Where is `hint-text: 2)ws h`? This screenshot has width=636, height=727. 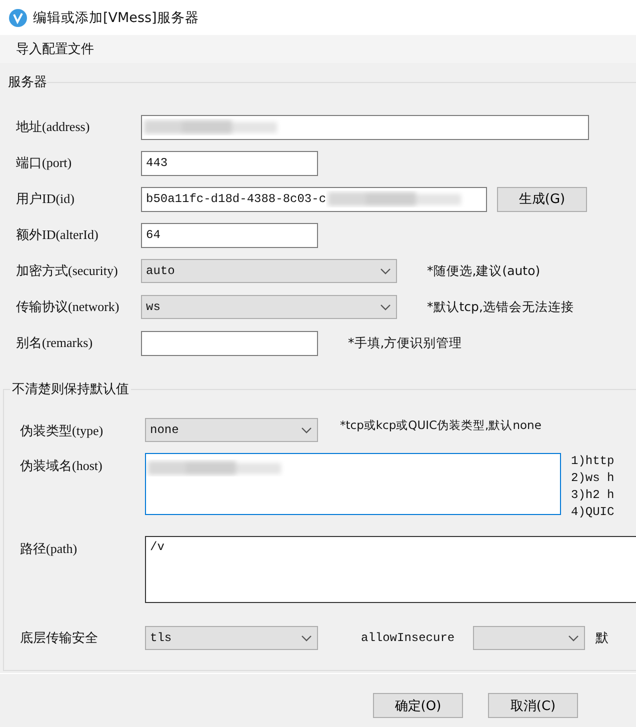
hint-text: 2)ws h is located at coordinates (592, 478).